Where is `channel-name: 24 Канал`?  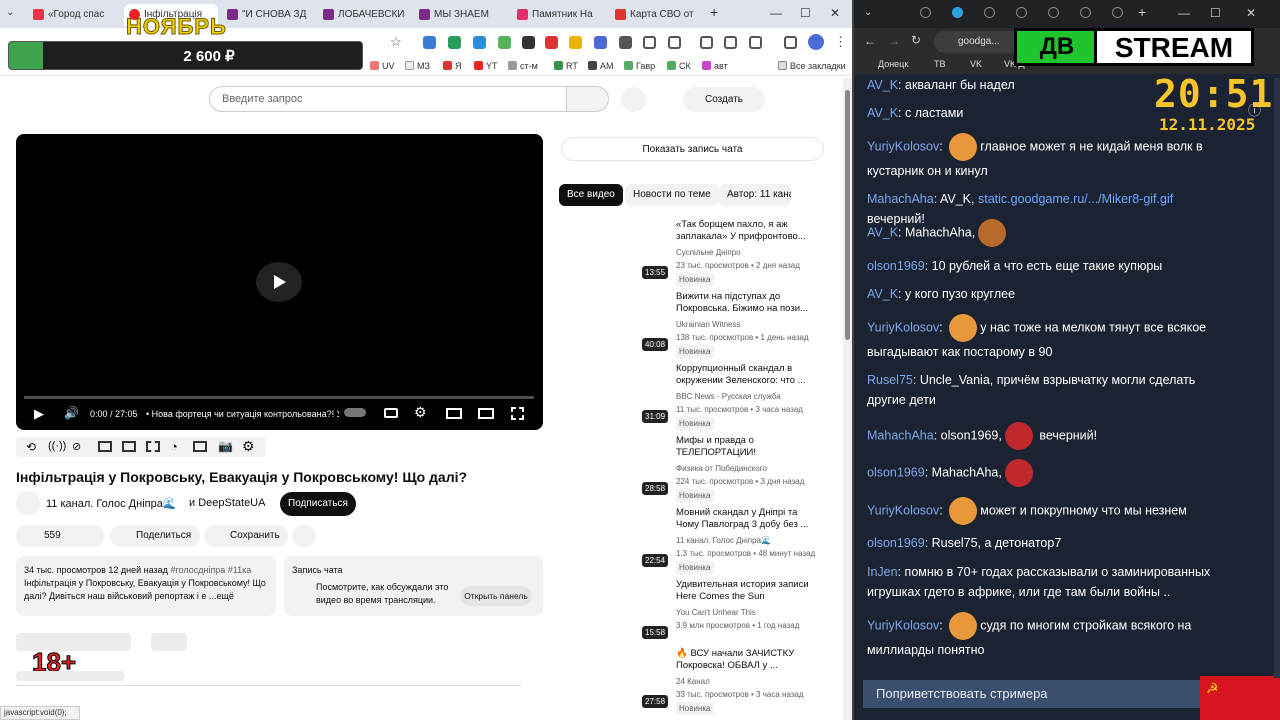
channel-name: 24 Канал is located at coordinates (756, 681).